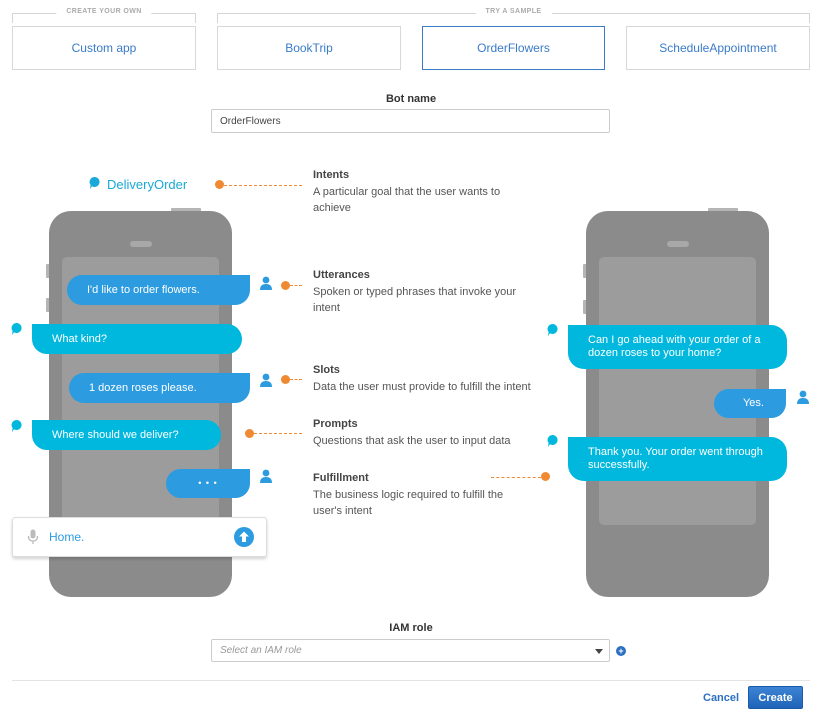 The width and height of the screenshot is (822, 719). What do you see at coordinates (104, 15) in the screenshot?
I see `create-your-own-group: CREATE YOUR OWN` at bounding box center [104, 15].